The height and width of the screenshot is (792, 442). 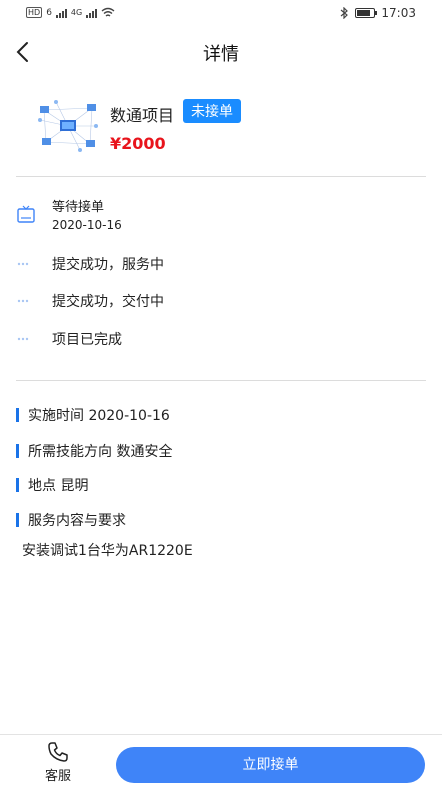 What do you see at coordinates (212, 111) in the screenshot?
I see `status-badge: 未接单` at bounding box center [212, 111].